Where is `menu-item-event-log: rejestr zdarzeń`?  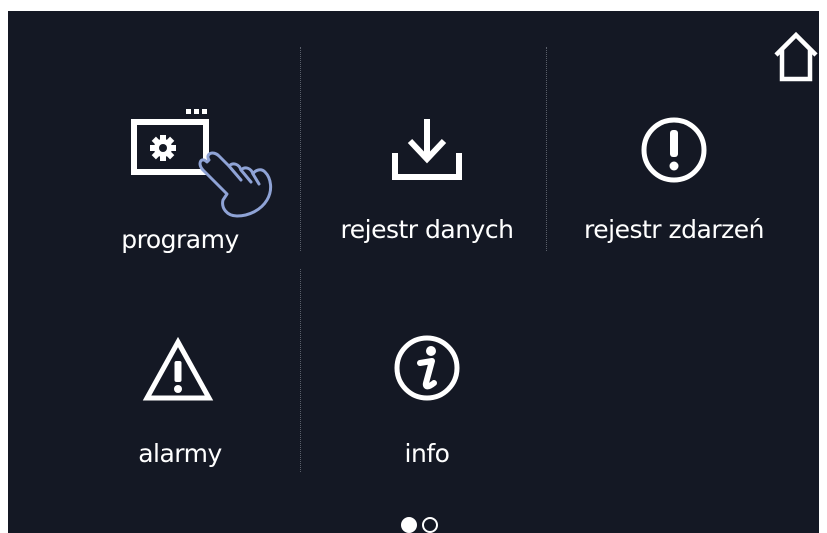
menu-item-event-log: rejestr zdarzeń is located at coordinates (674, 152).